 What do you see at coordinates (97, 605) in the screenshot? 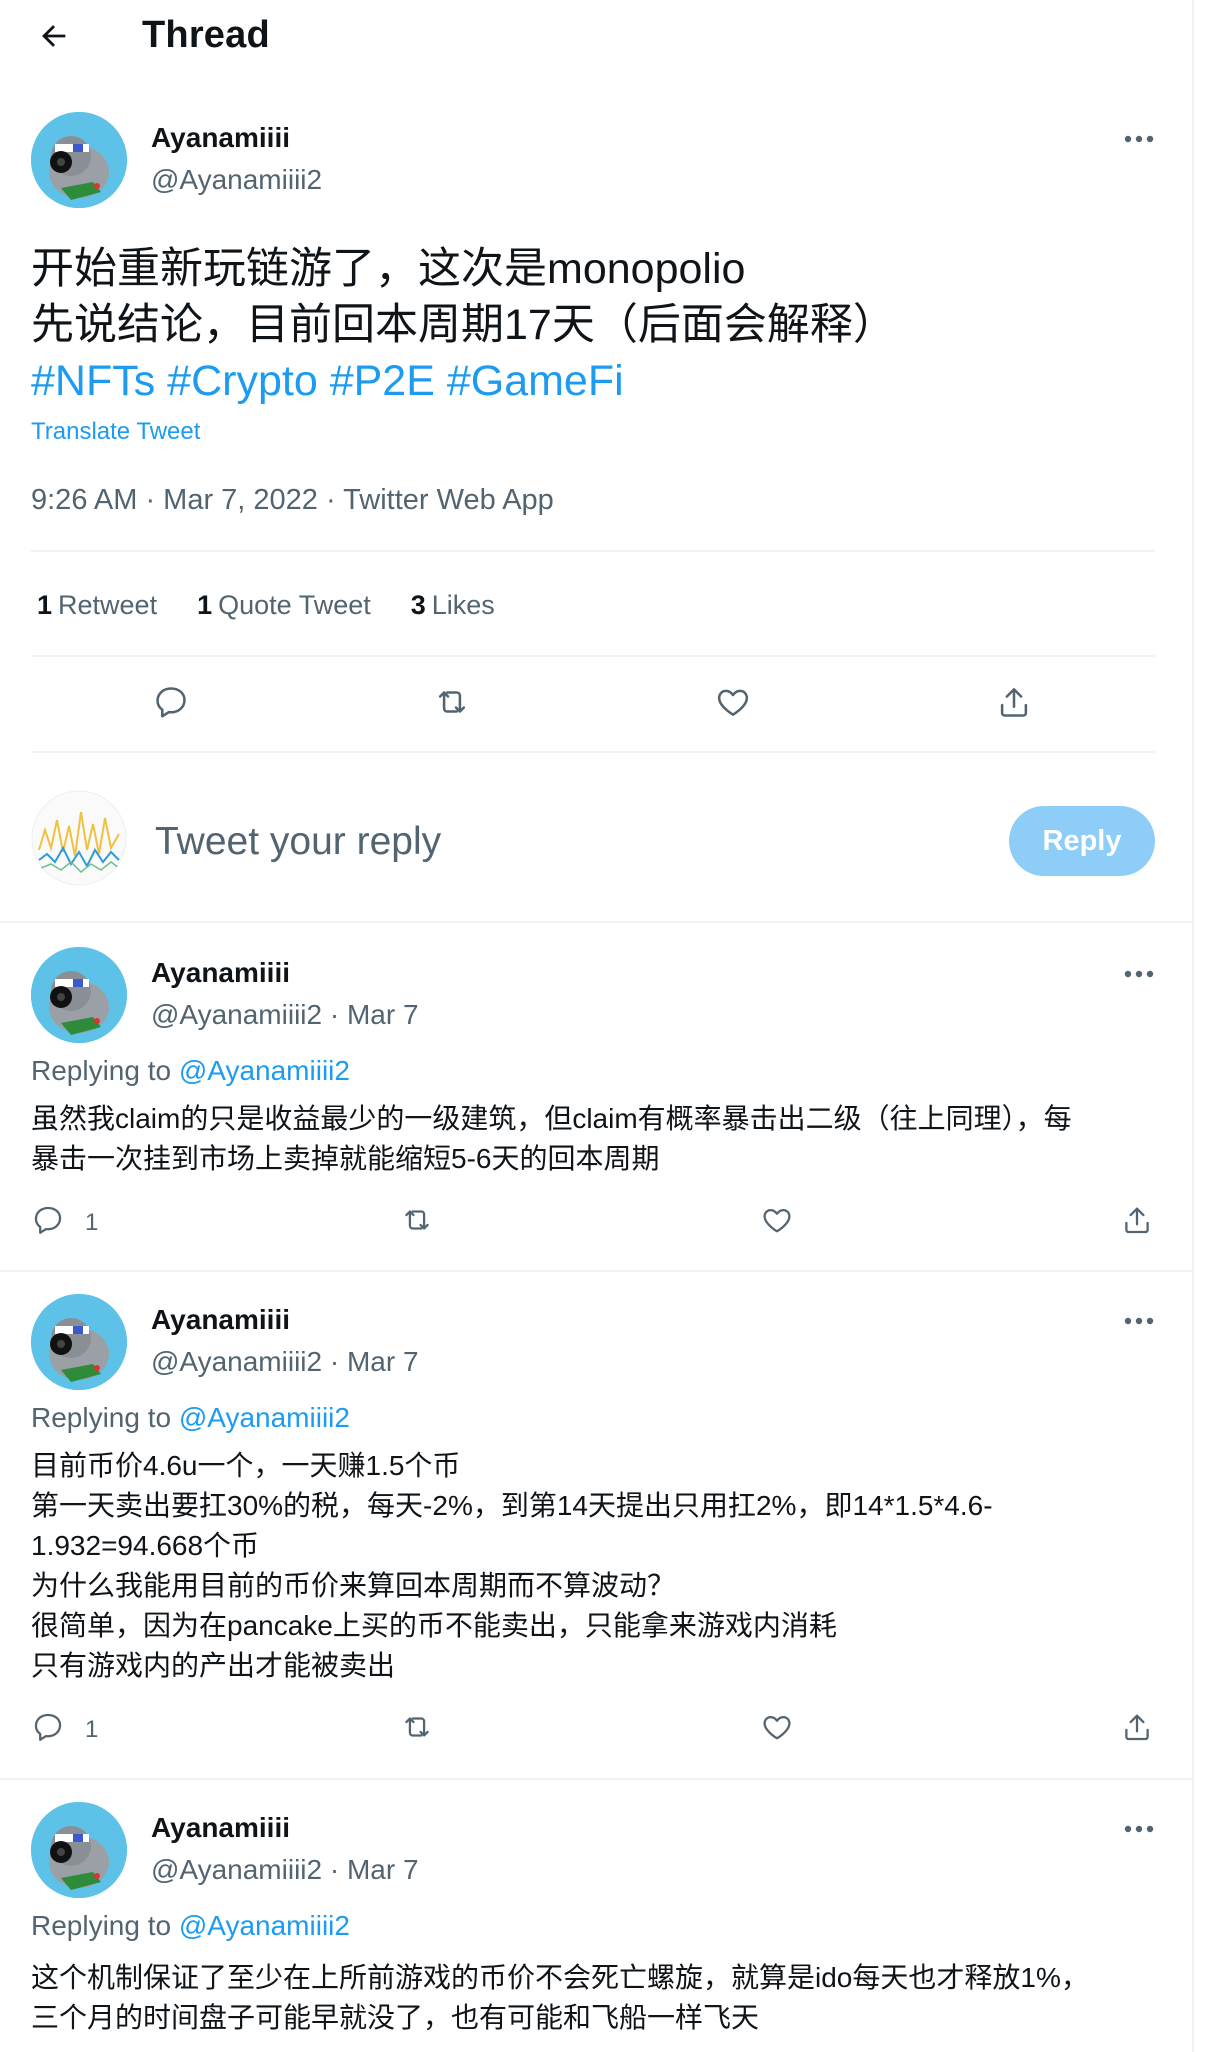
I see `retweet-stat: 1 Retweet` at bounding box center [97, 605].